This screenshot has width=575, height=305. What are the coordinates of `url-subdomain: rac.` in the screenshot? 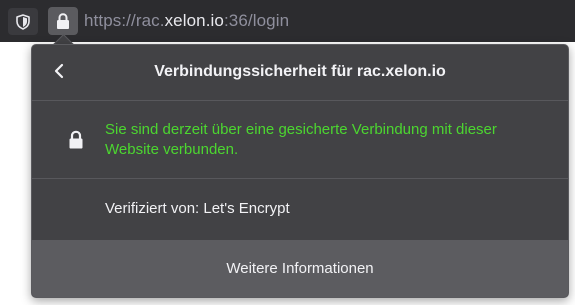 It's located at (150, 20).